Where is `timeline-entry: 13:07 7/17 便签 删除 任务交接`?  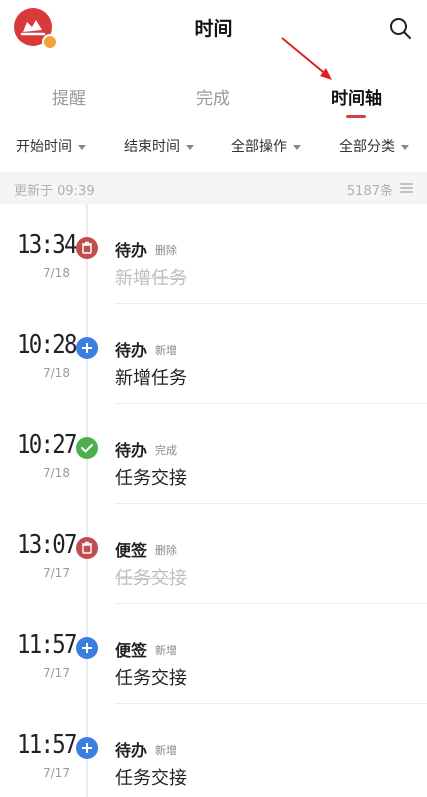
timeline-entry: 13:07 7/17 便签 删除 任务交接 is located at coordinates (213, 554).